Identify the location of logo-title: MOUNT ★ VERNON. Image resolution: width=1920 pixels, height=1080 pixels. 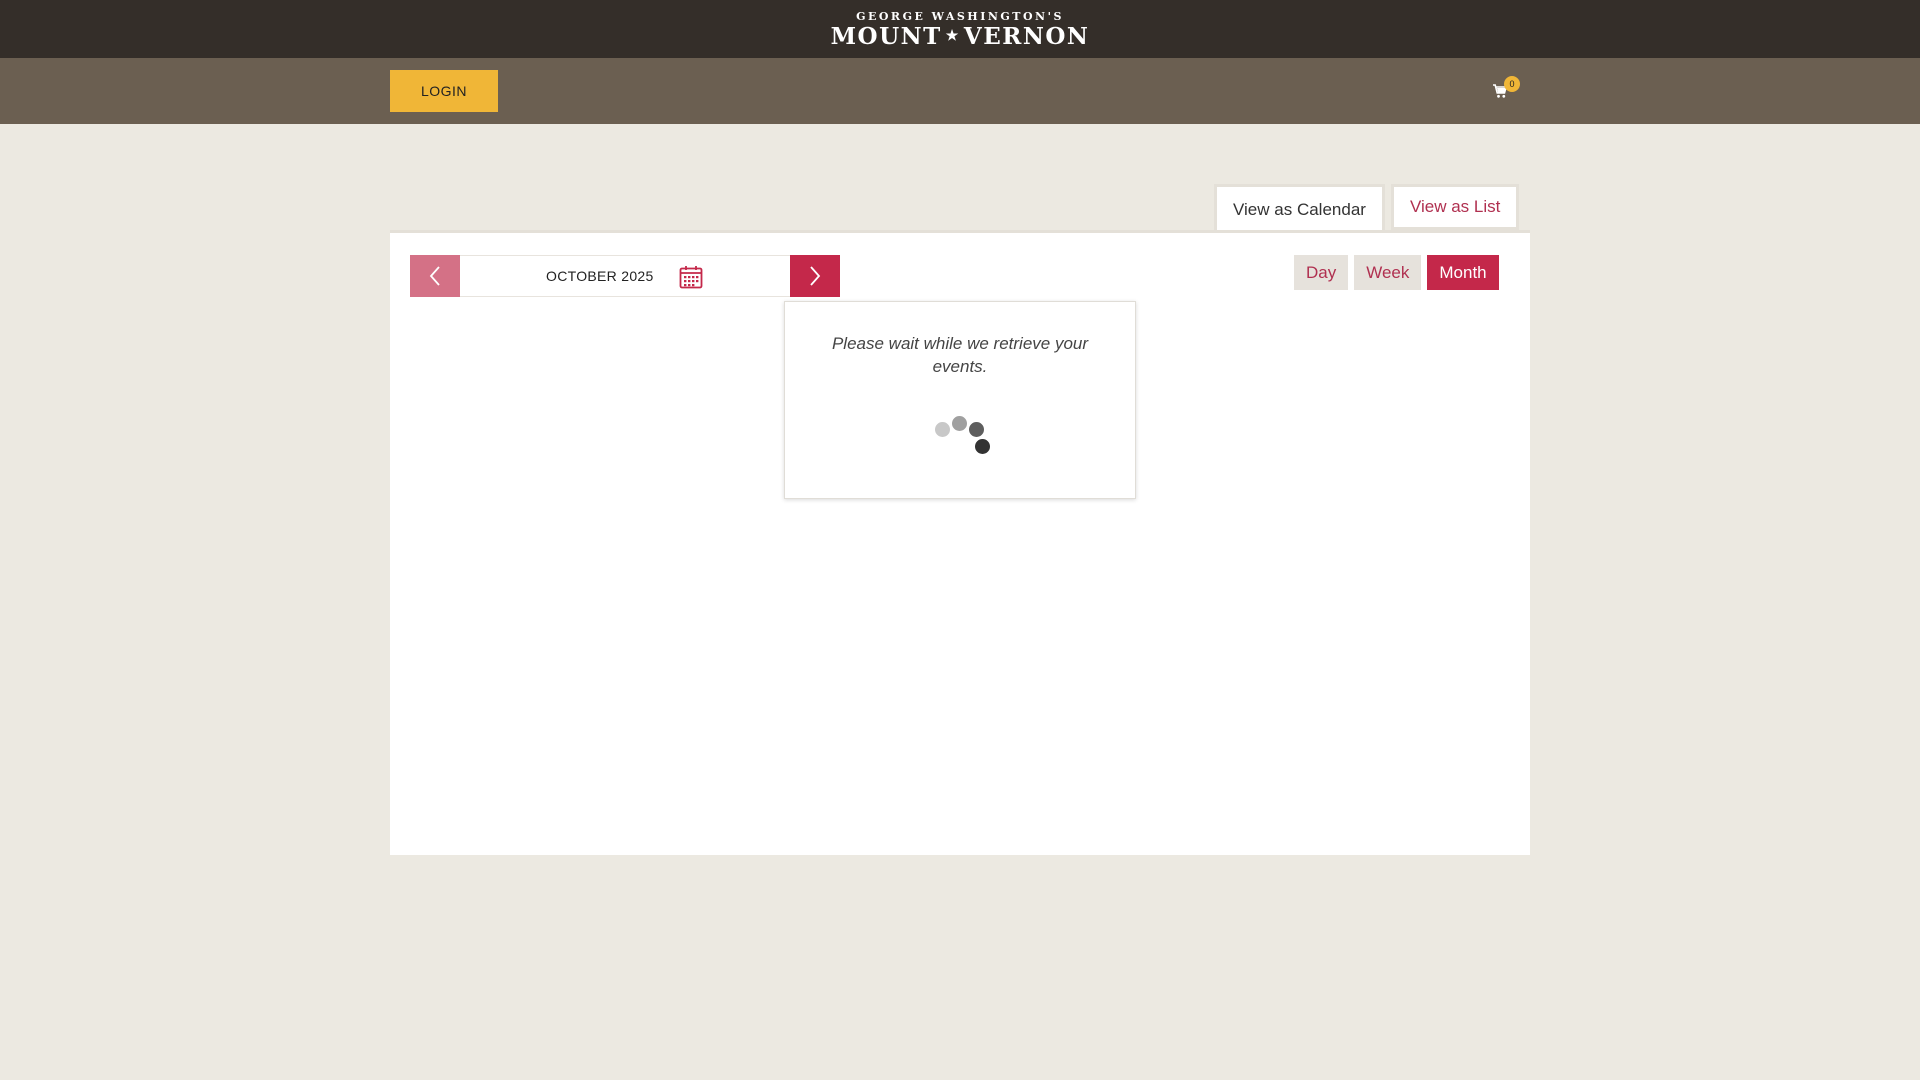
(960, 36).